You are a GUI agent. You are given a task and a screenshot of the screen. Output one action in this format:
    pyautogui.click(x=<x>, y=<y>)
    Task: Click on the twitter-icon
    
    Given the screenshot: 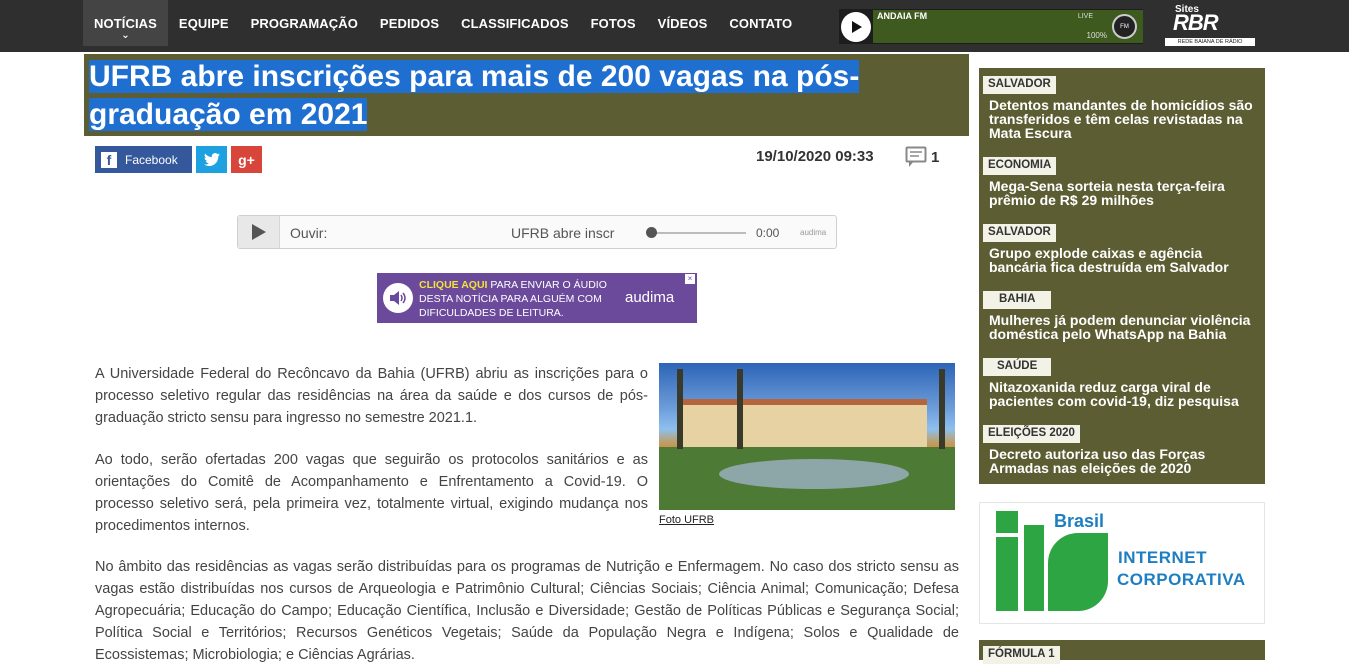 What is the action you would take?
    pyautogui.click(x=211, y=159)
    